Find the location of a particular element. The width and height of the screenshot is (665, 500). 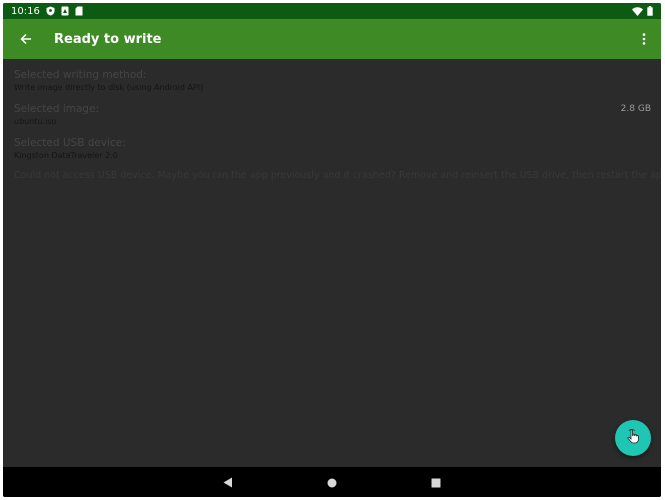

sd-card-icon is located at coordinates (79, 11).